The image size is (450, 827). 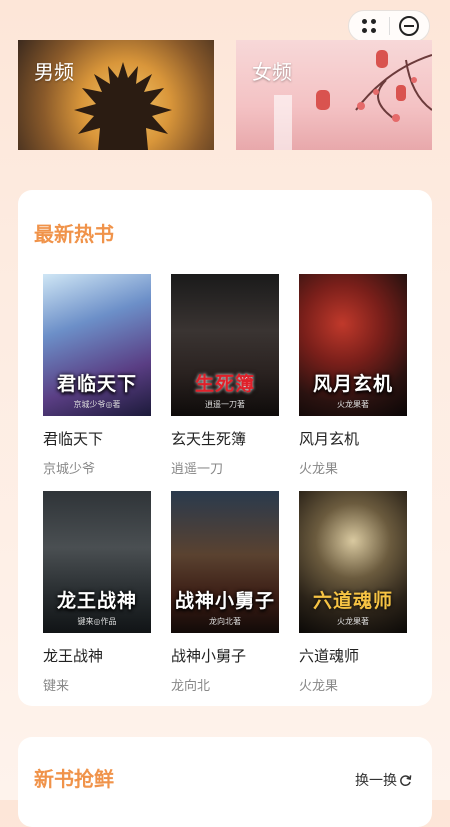 What do you see at coordinates (353, 345) in the screenshot?
I see `book-cover: 风月玄机 火龙果著` at bounding box center [353, 345].